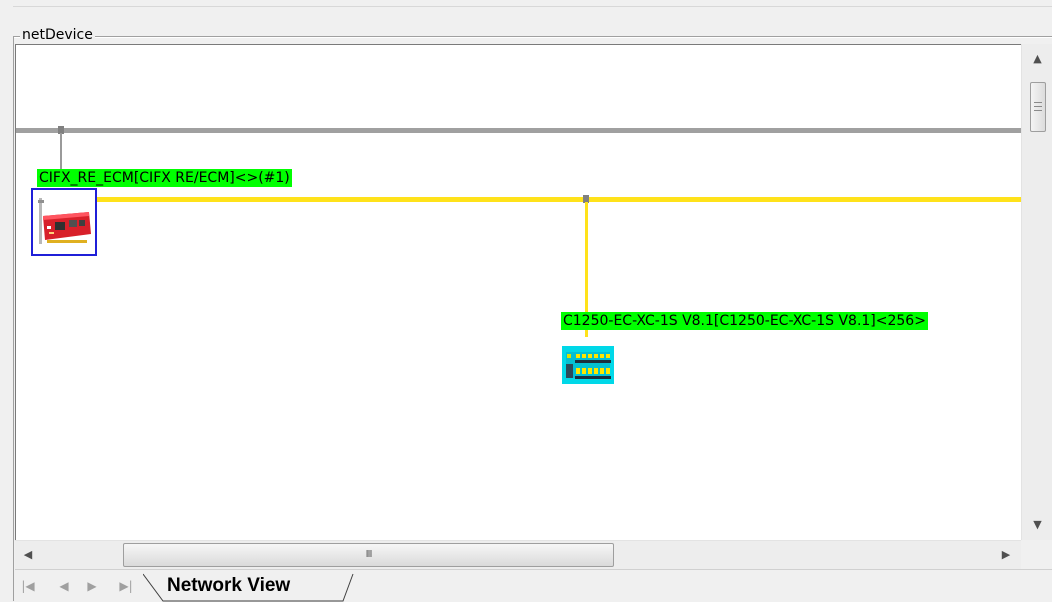 This screenshot has width=1052, height=602. Describe the element at coordinates (532, 37) in the screenshot. I see `groupbox-border-highlight` at that location.